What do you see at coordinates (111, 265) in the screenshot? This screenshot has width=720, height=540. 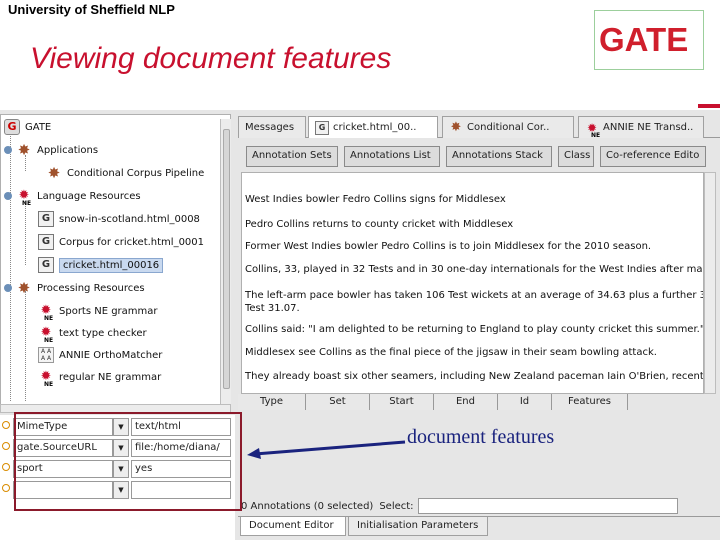 I see `tree-item-label-selected: cricket.html_00016` at bounding box center [111, 265].